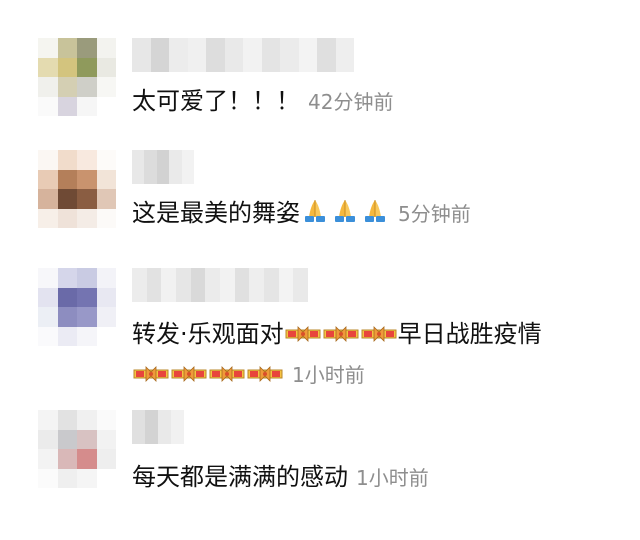 This screenshot has width=640, height=540. What do you see at coordinates (158, 427) in the screenshot?
I see `username-blurred` at bounding box center [158, 427].